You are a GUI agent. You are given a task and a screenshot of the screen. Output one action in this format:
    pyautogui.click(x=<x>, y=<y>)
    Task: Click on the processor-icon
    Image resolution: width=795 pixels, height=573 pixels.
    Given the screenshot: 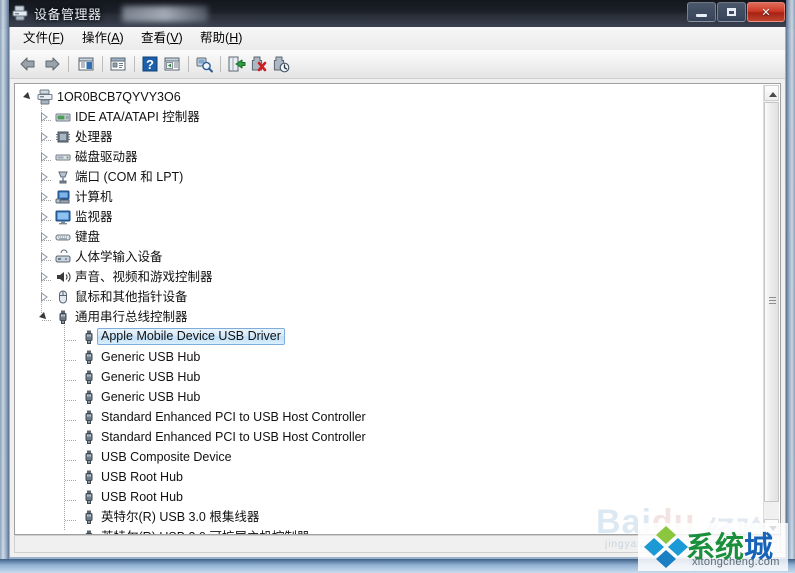 What is the action you would take?
    pyautogui.click(x=63, y=137)
    